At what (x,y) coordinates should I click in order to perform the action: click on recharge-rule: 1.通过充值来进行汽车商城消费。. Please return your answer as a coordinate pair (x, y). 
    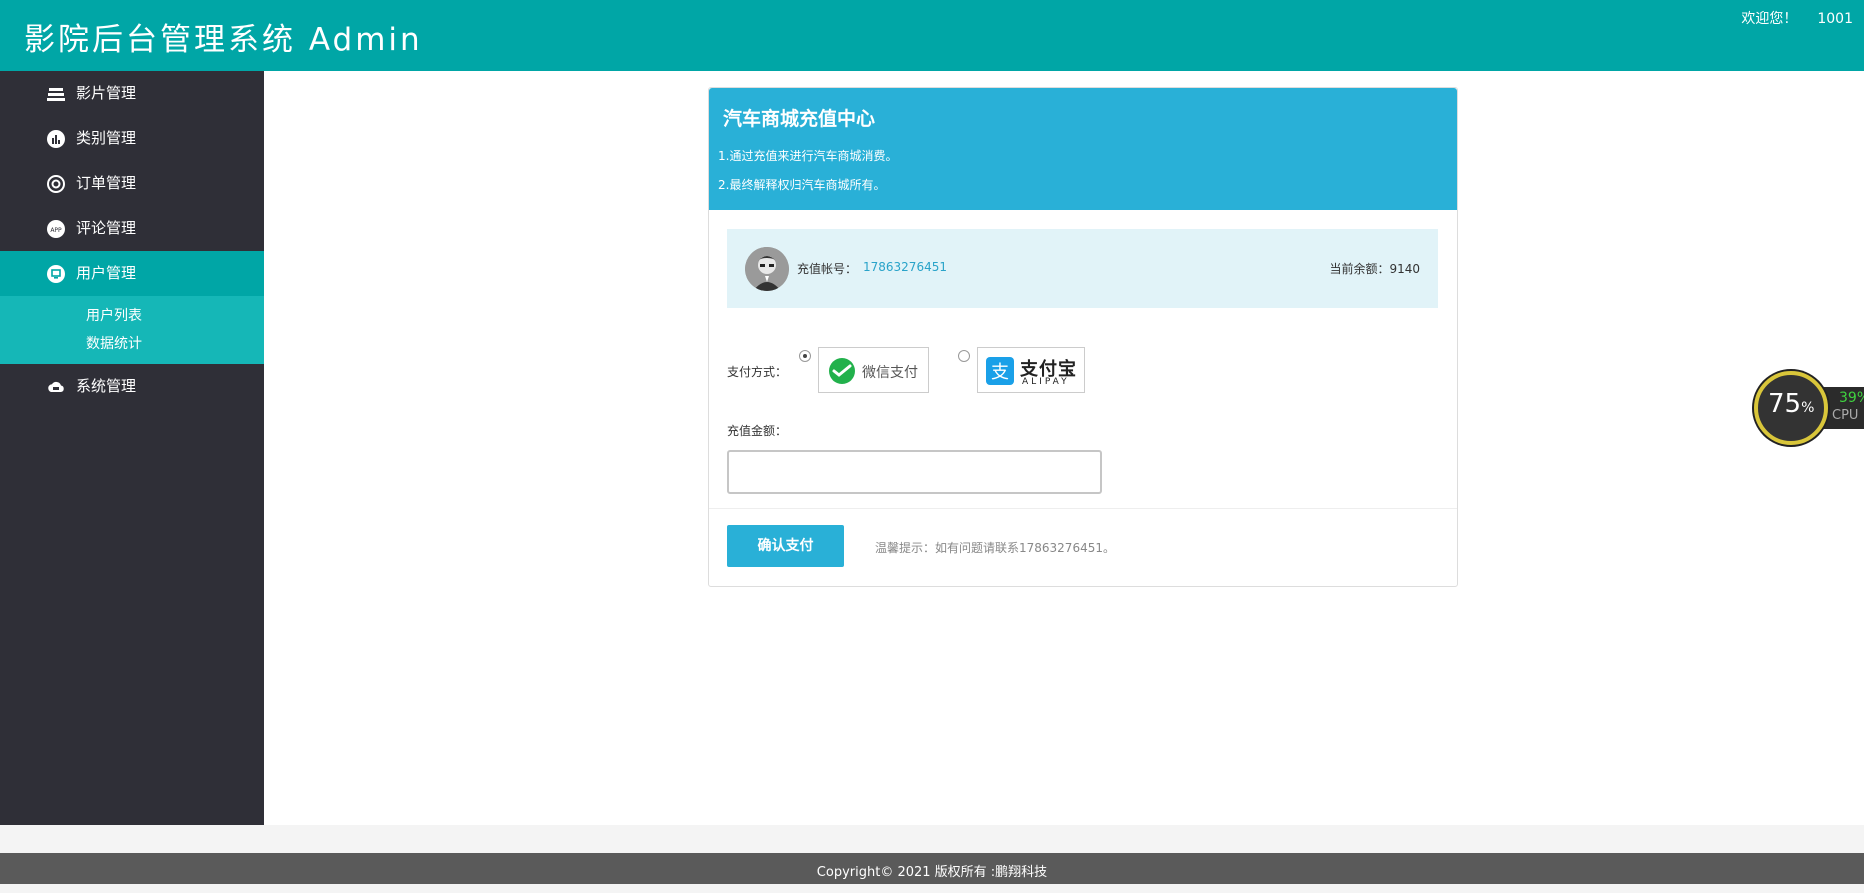
    Looking at the image, I should click on (808, 156).